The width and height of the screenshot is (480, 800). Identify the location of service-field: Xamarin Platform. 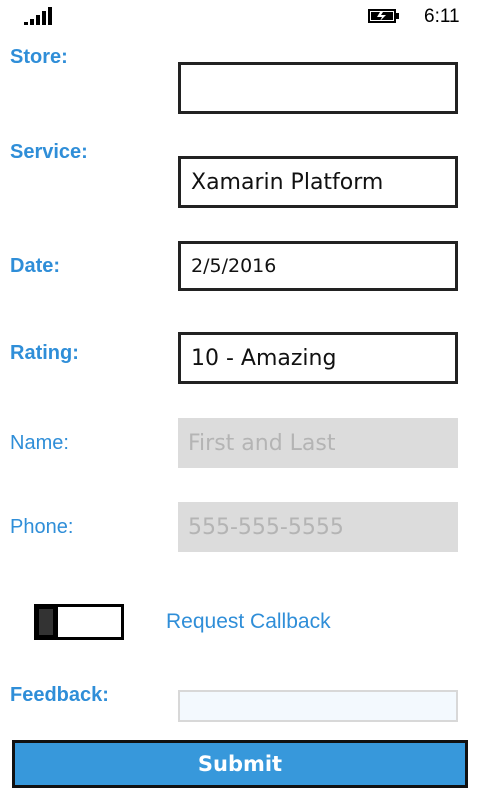
(318, 182).